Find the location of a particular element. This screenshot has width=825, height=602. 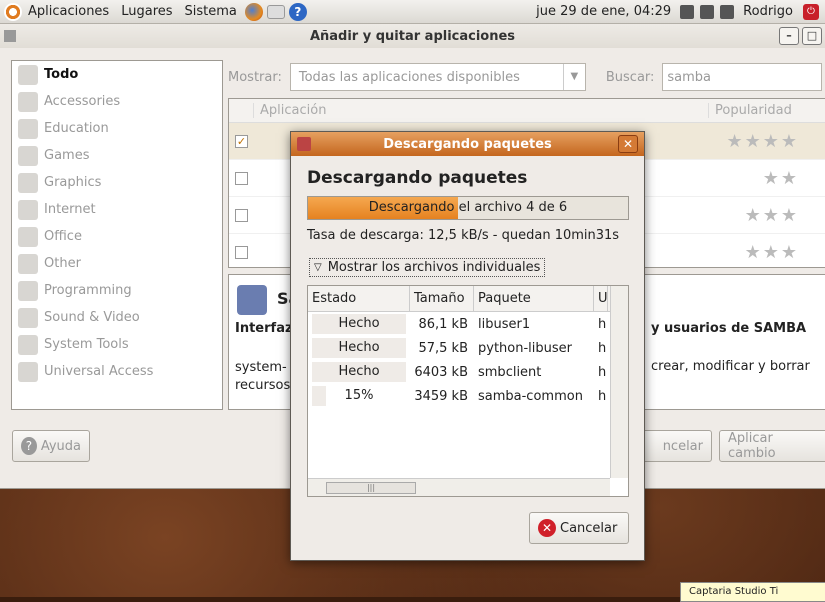

table-row: 15% 3459 kB samba-common h is located at coordinates (468, 396).